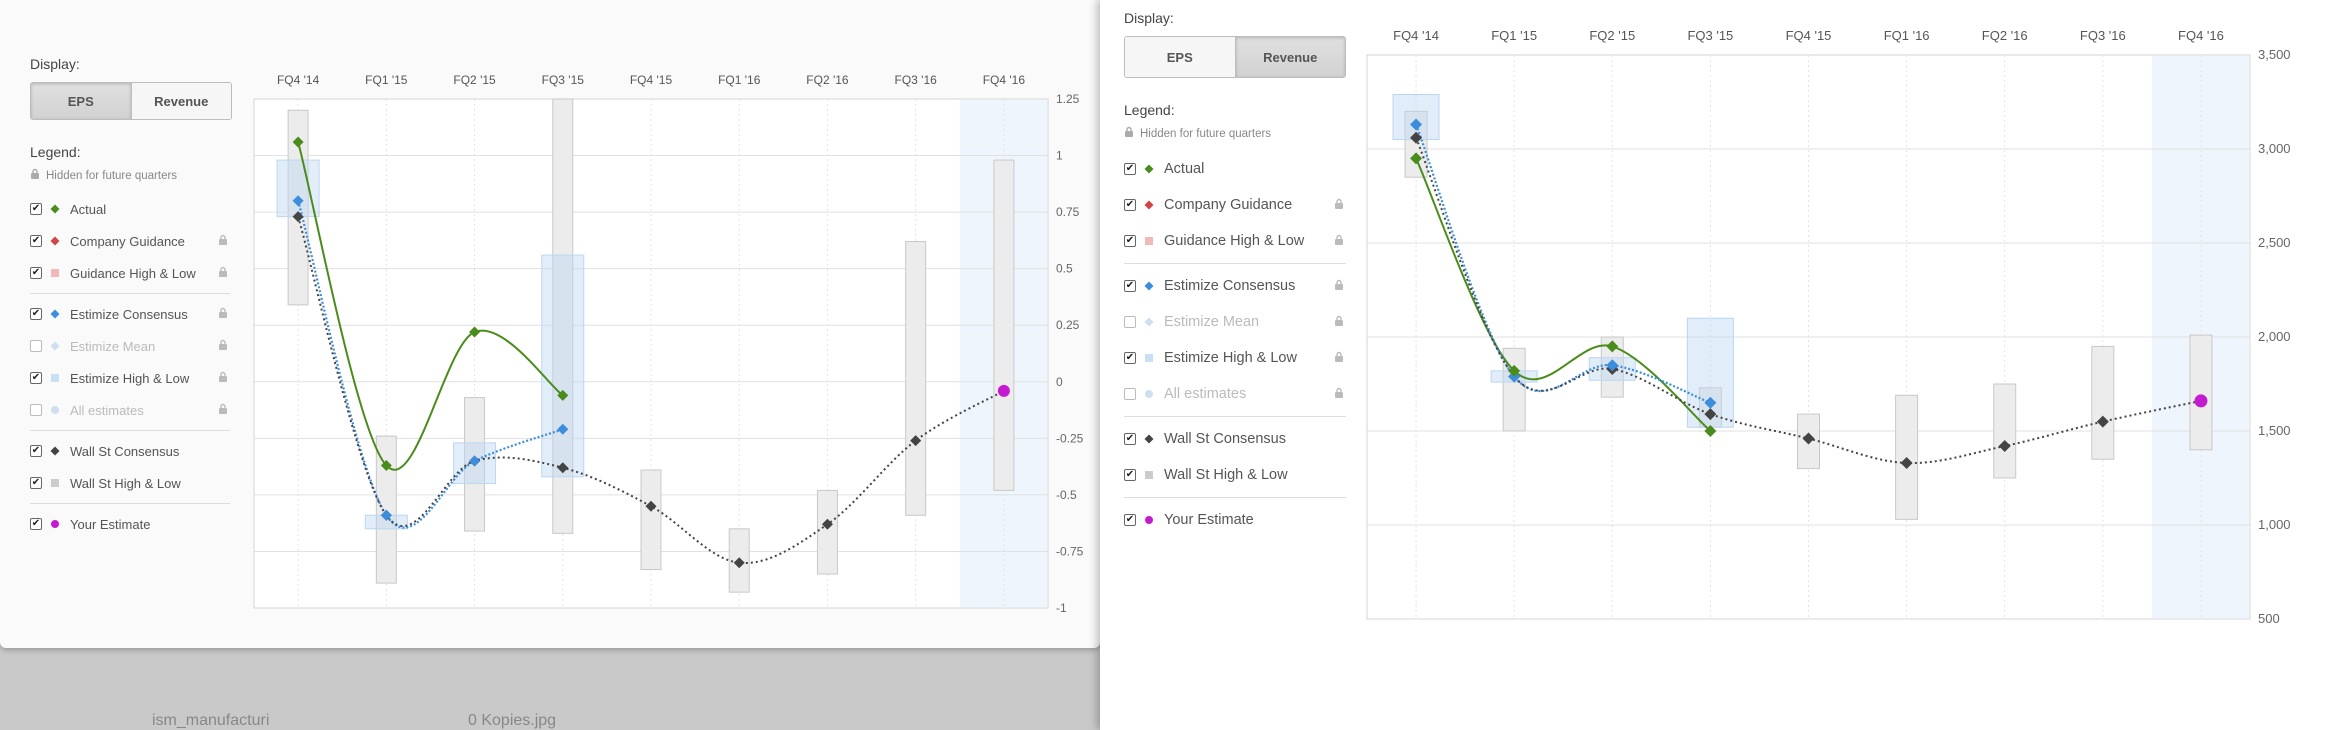 This screenshot has height=730, width=2344. I want to click on y-tick-label: 0.25, so click(1068, 325).